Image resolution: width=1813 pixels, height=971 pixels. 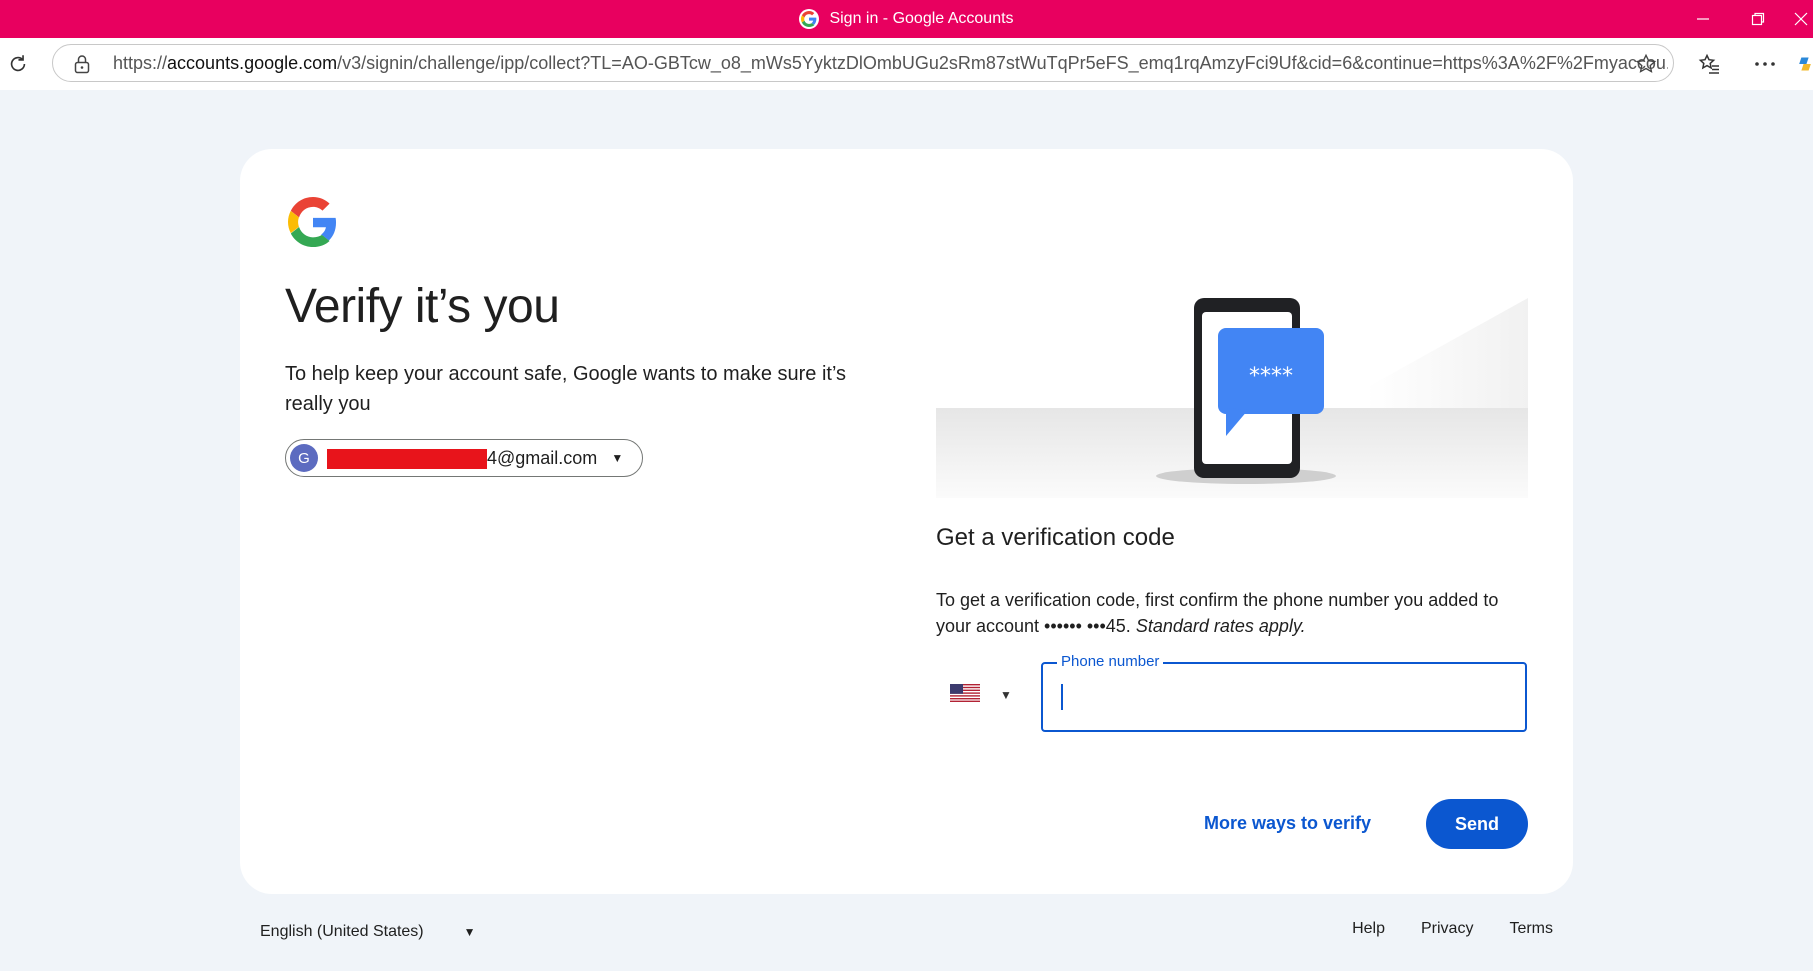 What do you see at coordinates (82, 66) in the screenshot?
I see `lock-icon` at bounding box center [82, 66].